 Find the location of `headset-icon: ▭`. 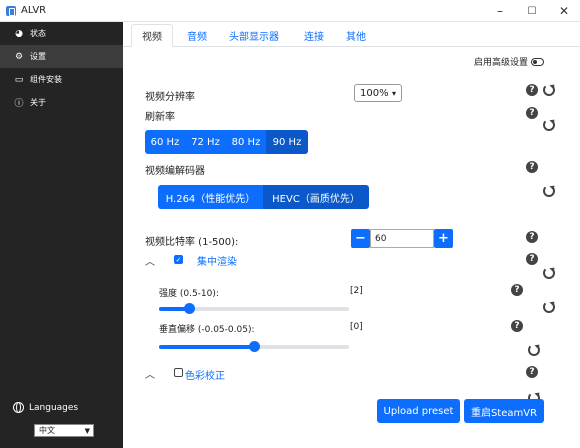

headset-icon: ▭ is located at coordinates (19, 79).